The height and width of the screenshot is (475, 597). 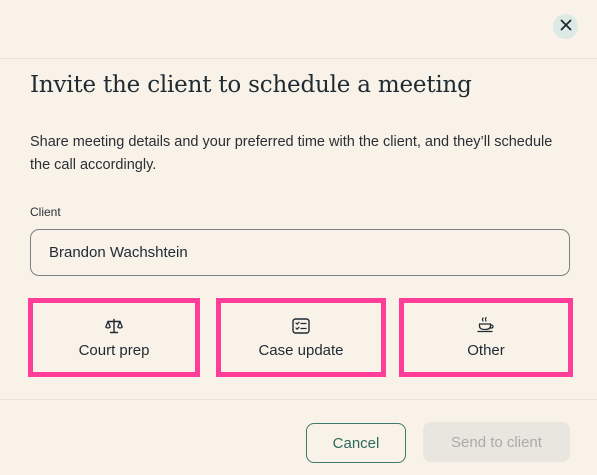 I want to click on send-to-client-button: Send to client, so click(x=496, y=442).